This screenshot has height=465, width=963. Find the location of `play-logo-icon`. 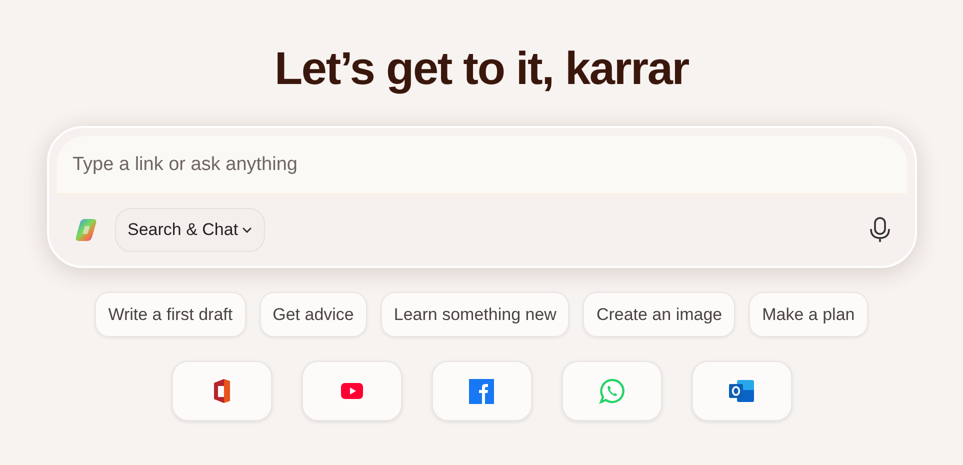

play-logo-icon is located at coordinates (351, 391).